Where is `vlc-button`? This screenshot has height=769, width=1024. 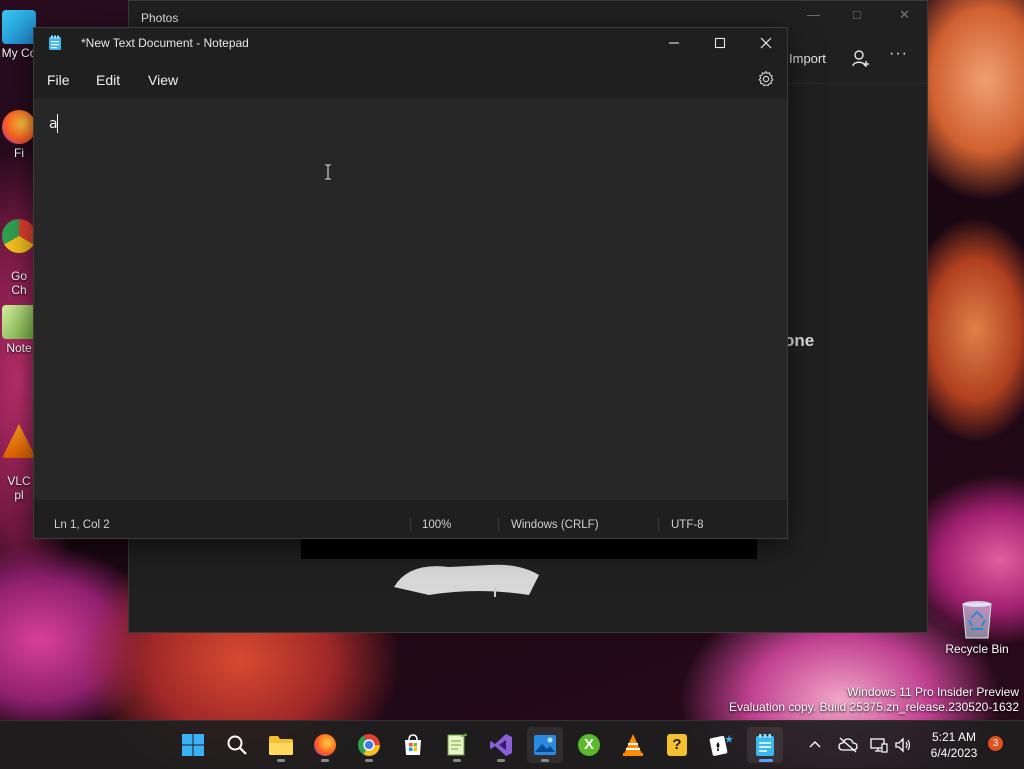
vlc-button is located at coordinates (633, 745).